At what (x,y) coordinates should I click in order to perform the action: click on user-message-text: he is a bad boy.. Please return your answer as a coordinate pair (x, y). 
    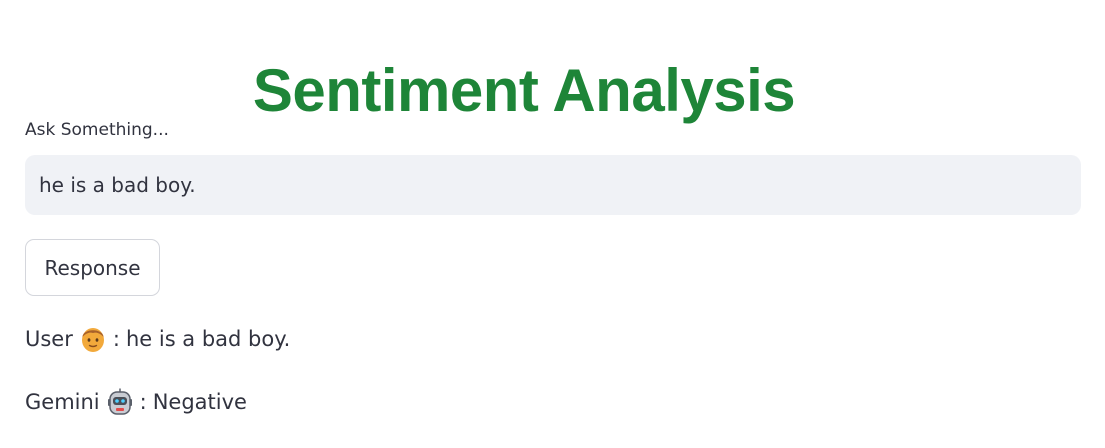
    Looking at the image, I should click on (208, 339).